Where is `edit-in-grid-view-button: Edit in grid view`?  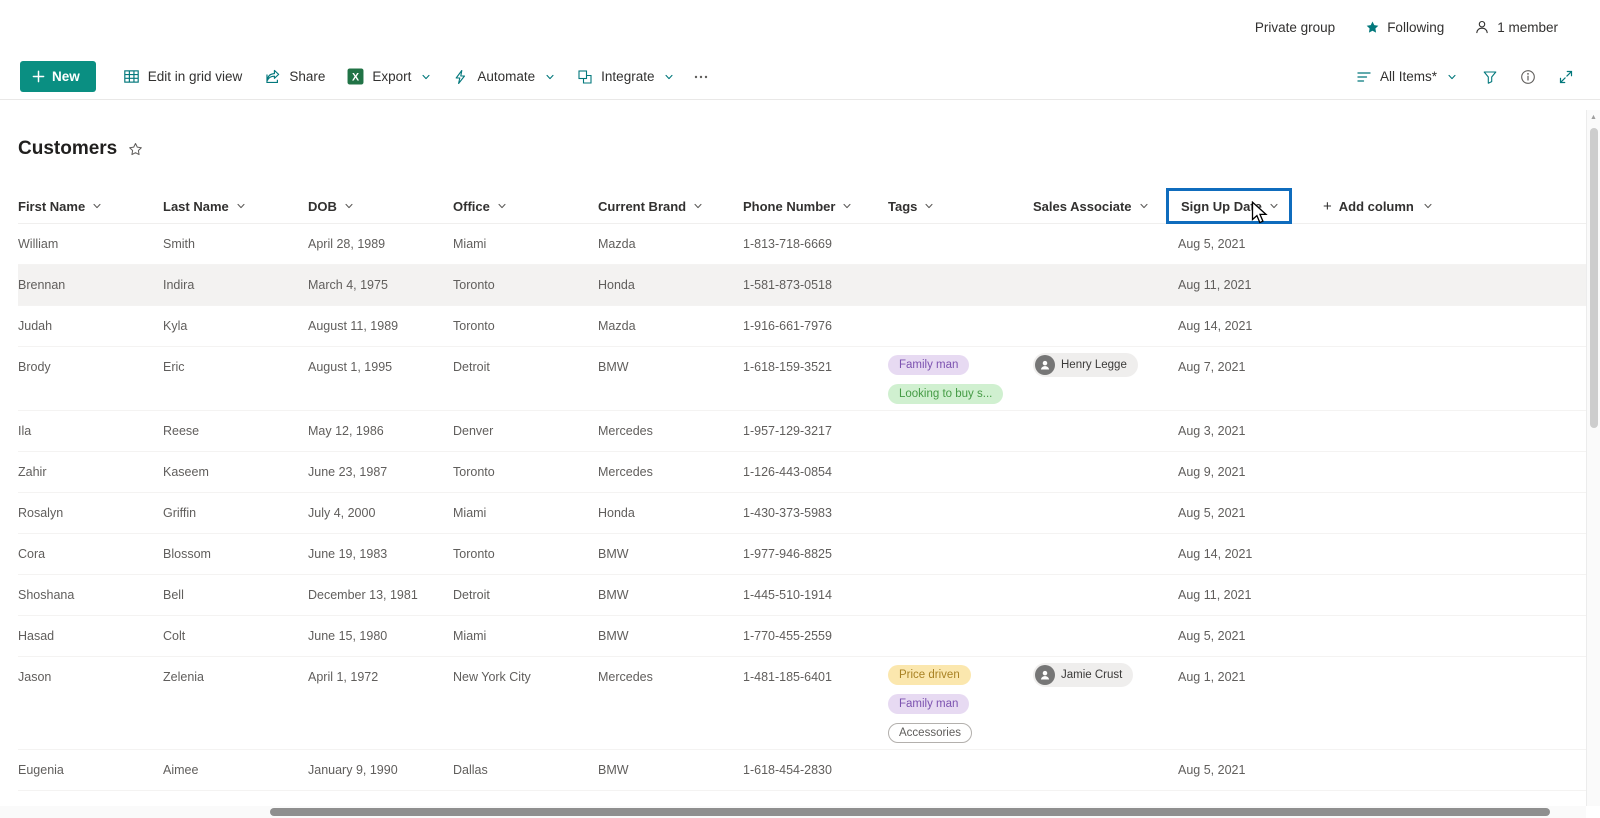 edit-in-grid-view-button: Edit in grid view is located at coordinates (183, 76).